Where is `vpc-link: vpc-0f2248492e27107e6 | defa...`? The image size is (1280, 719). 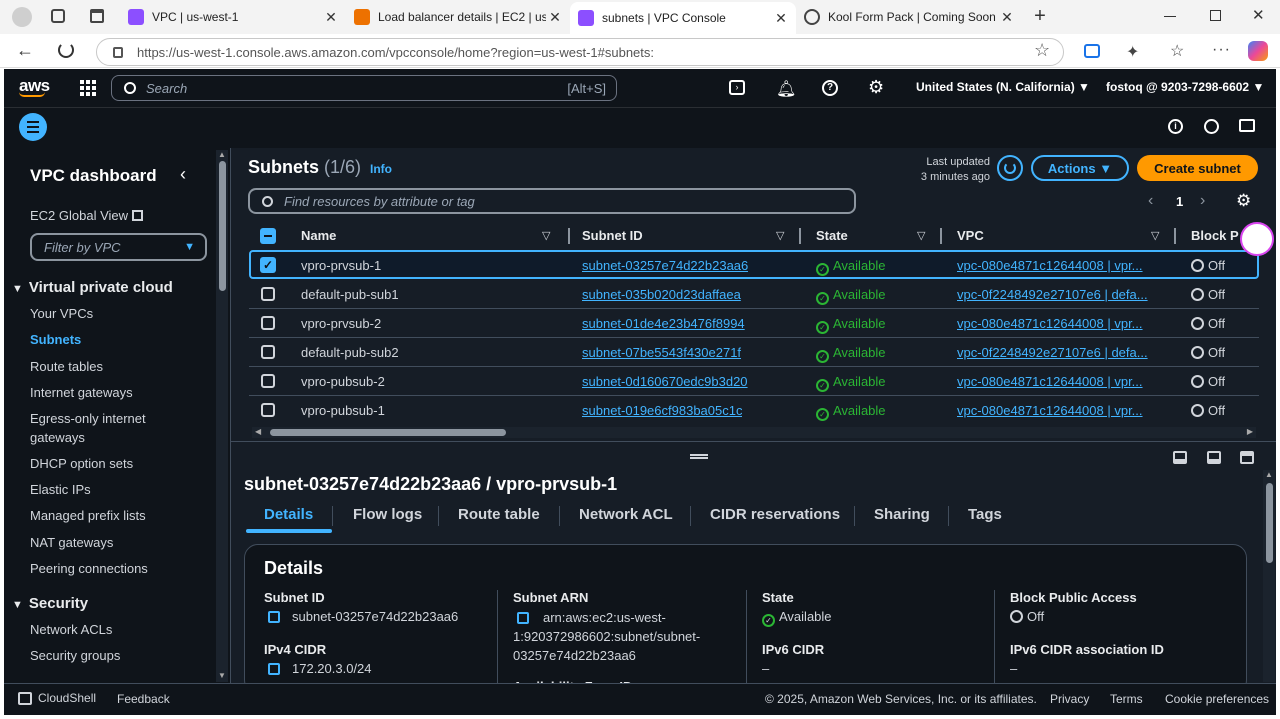
vpc-link: vpc-0f2248492e27107e6 | defa... is located at coordinates (1062, 352).